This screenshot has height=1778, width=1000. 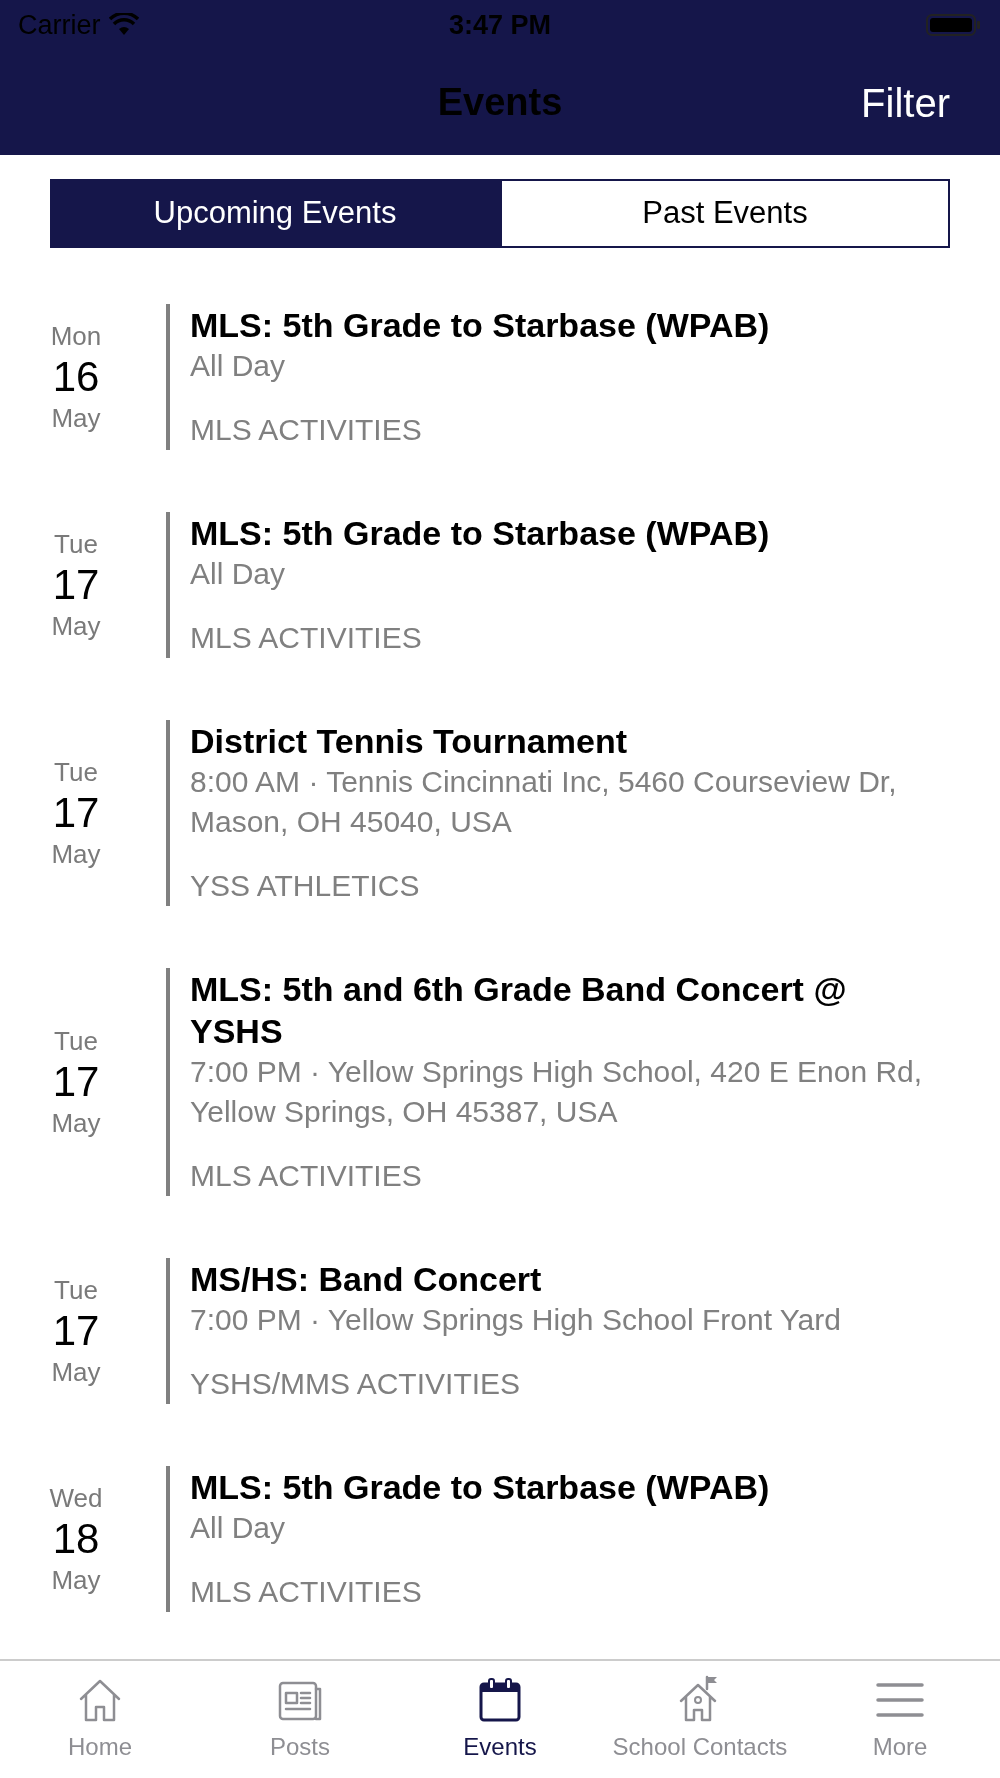 I want to click on event-day: 16, so click(x=76, y=377).